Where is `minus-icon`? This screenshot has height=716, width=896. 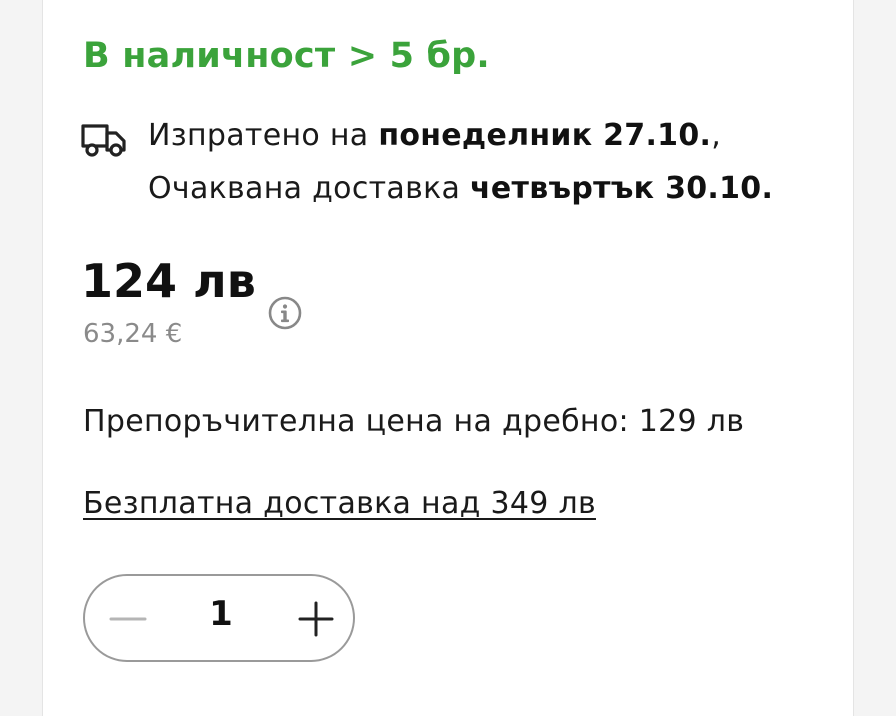
minus-icon is located at coordinates (128, 619).